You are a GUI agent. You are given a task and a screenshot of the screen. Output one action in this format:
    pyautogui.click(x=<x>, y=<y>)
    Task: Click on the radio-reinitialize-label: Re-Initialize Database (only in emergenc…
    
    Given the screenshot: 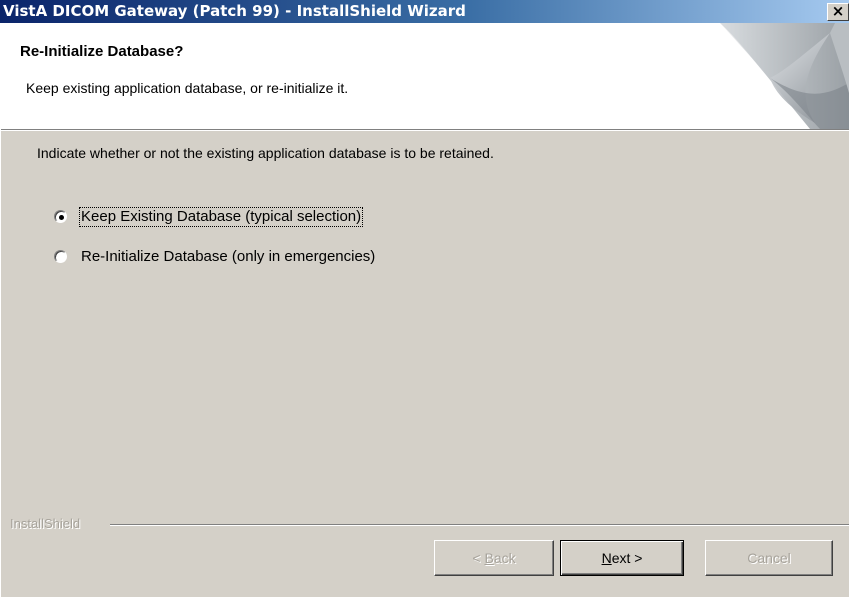 What is the action you would take?
    pyautogui.click(x=228, y=257)
    